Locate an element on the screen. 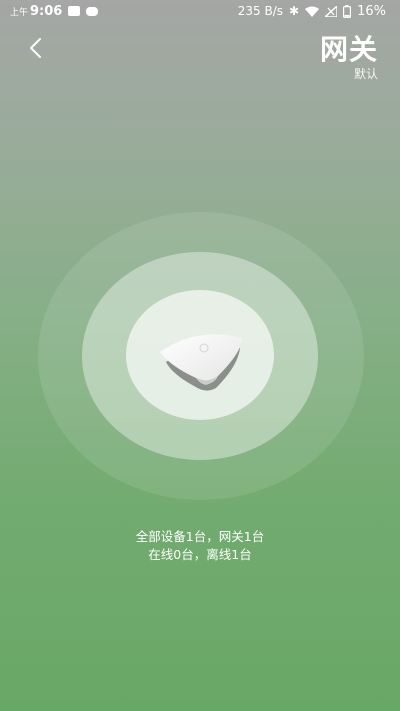 The height and width of the screenshot is (711, 400). status-time: 9:06 is located at coordinates (46, 11).